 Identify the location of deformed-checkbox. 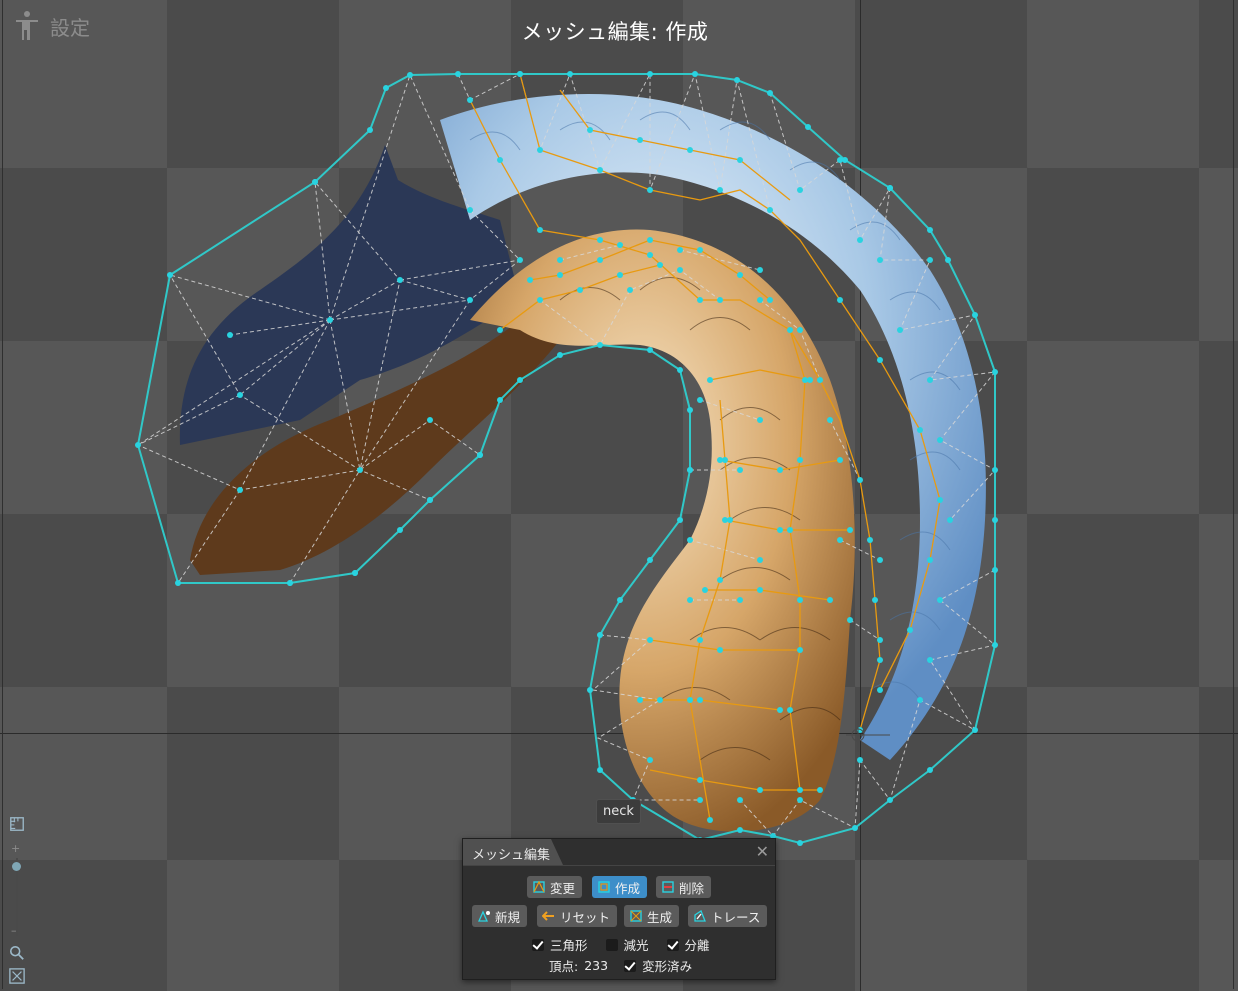
(630, 965).